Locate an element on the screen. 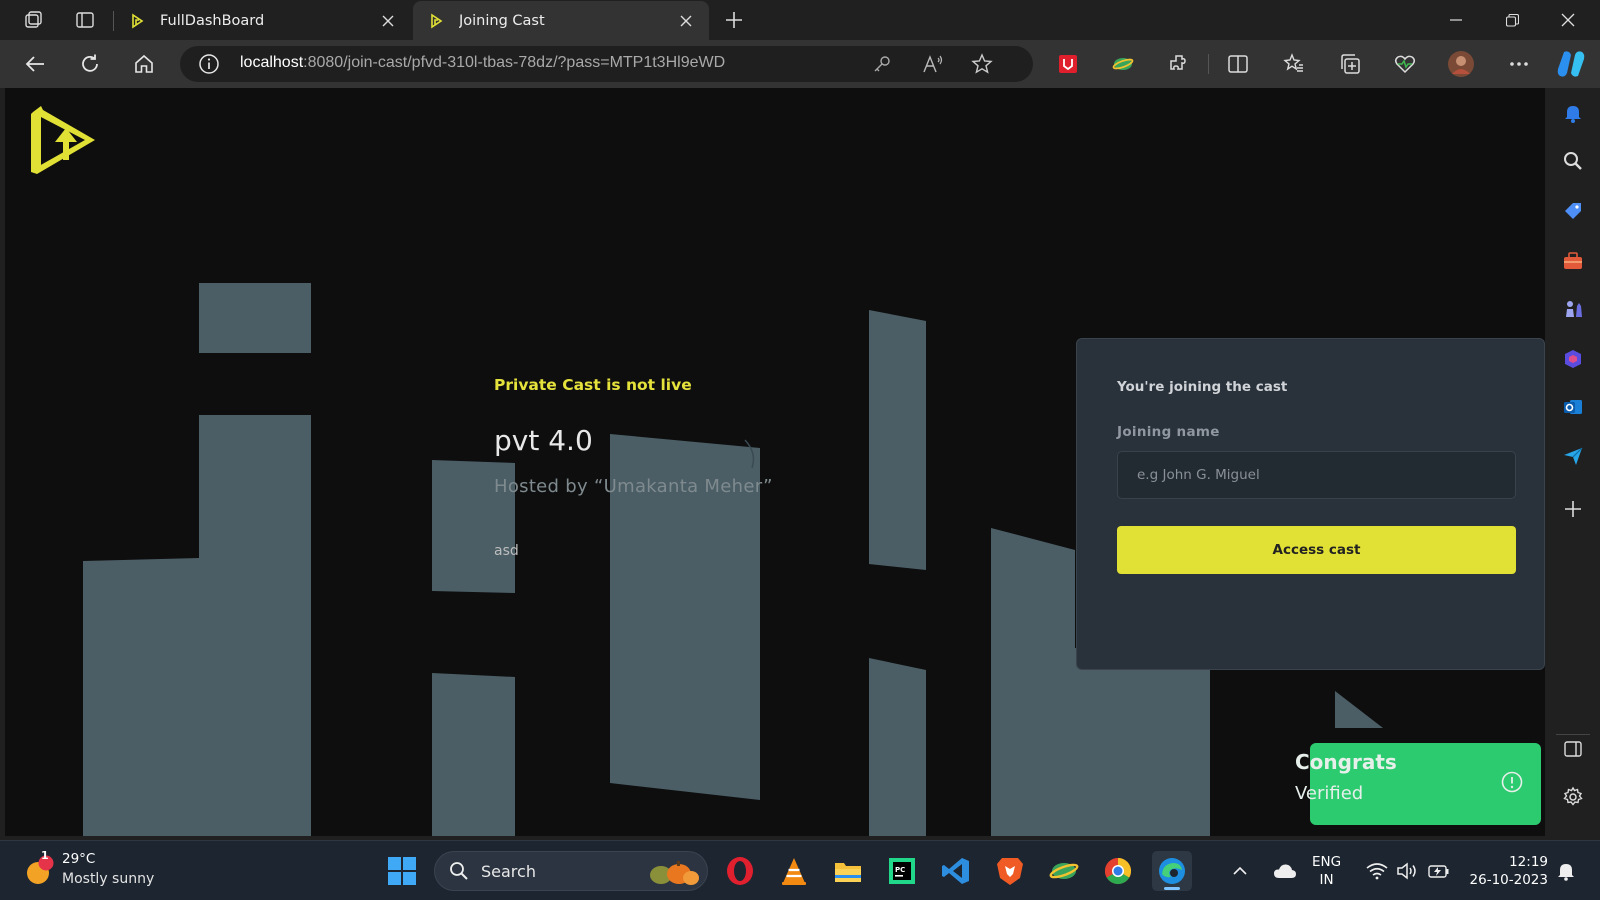 The width and height of the screenshot is (1600, 900). onedrive-cloud-icon is located at coordinates (1285, 871).